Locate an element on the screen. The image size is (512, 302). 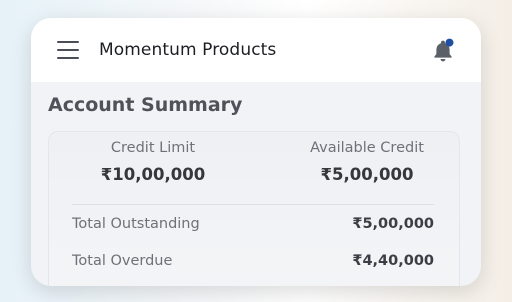
total-outstanding-value: ₹5,00,000 is located at coordinates (393, 224).